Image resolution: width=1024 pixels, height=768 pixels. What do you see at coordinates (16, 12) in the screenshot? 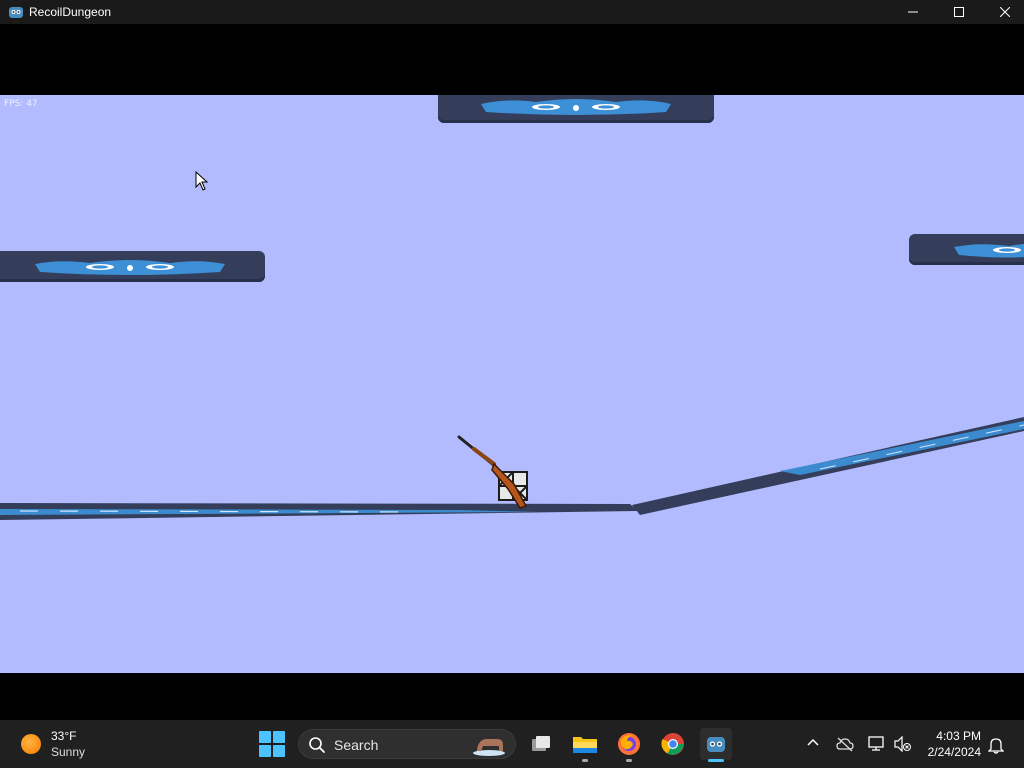
I see `godot-app-icon` at bounding box center [16, 12].